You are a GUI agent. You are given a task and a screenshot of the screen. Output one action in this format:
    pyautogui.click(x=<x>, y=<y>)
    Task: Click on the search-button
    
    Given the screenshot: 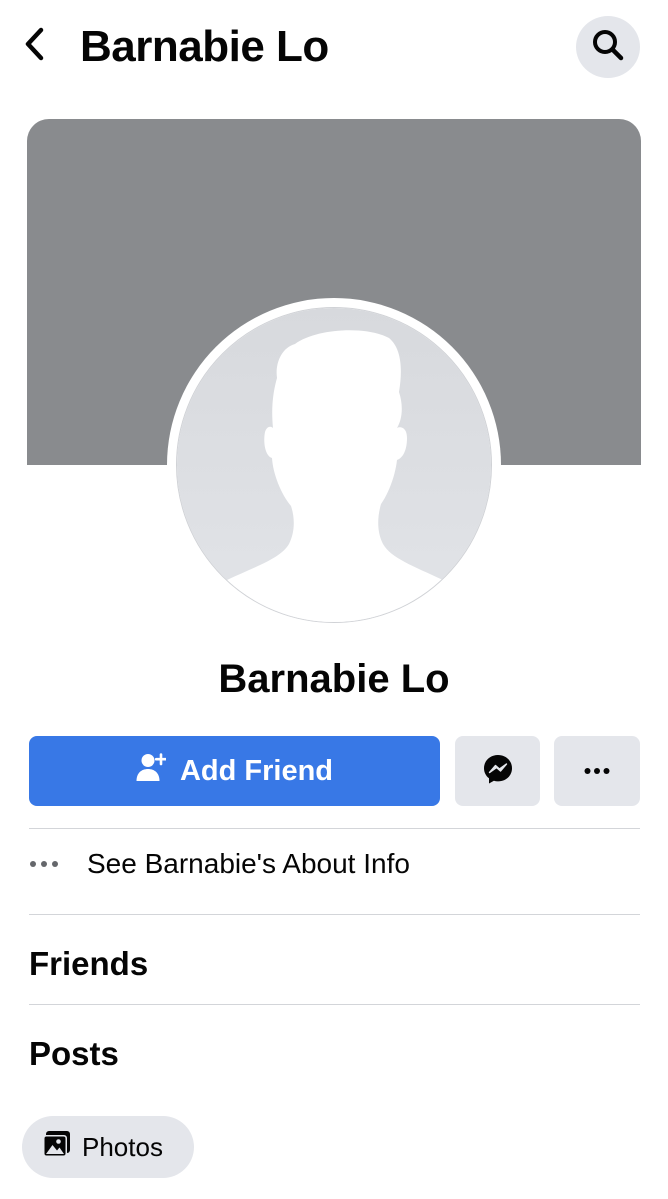 What is the action you would take?
    pyautogui.click(x=608, y=47)
    